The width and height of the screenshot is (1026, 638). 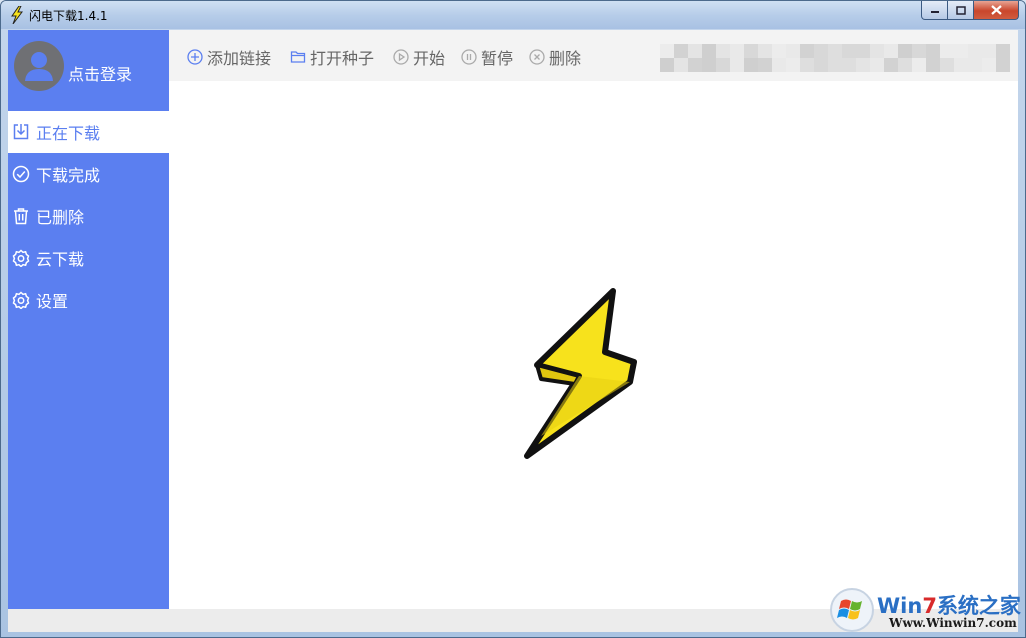 I want to click on close-button, so click(x=996, y=10).